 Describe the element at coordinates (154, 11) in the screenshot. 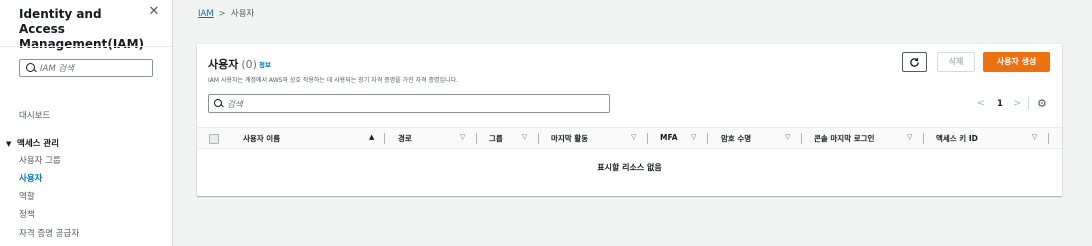

I see `close-icon: ✕` at that location.